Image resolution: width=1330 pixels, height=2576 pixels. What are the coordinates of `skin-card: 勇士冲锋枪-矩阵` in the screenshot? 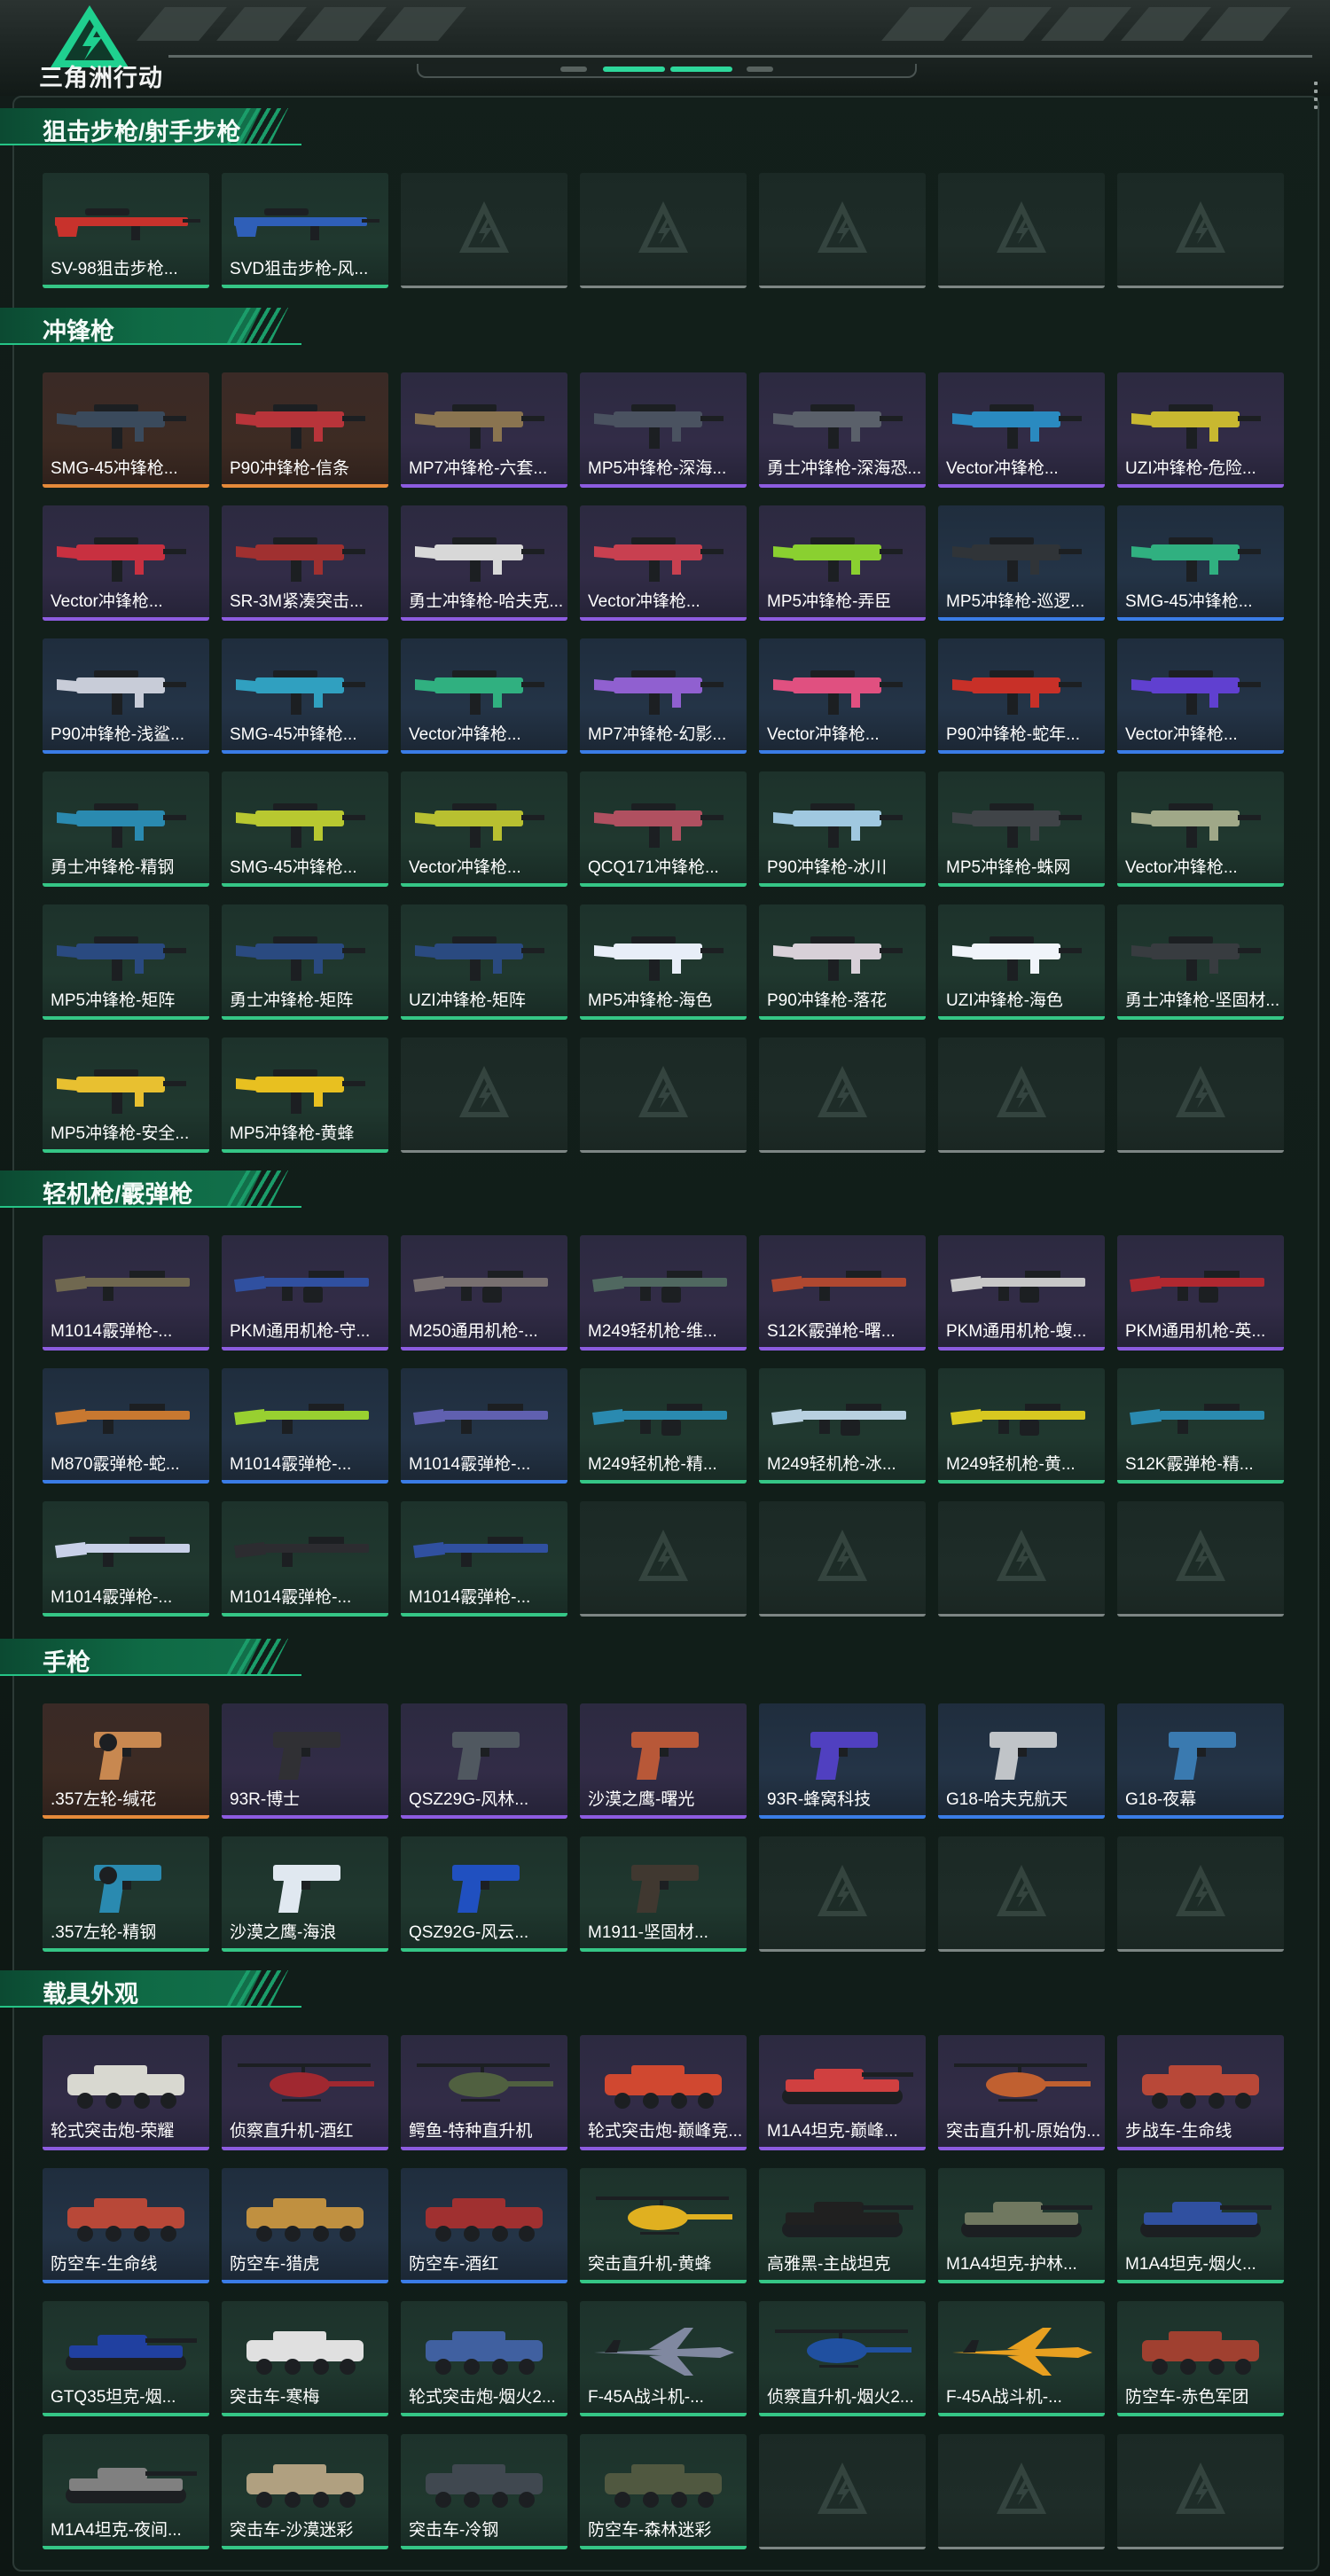 It's located at (305, 962).